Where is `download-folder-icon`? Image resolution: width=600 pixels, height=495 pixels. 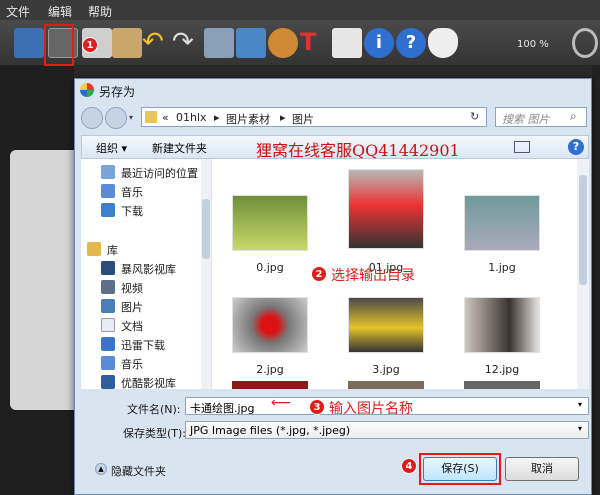 download-folder-icon is located at coordinates (108, 210).